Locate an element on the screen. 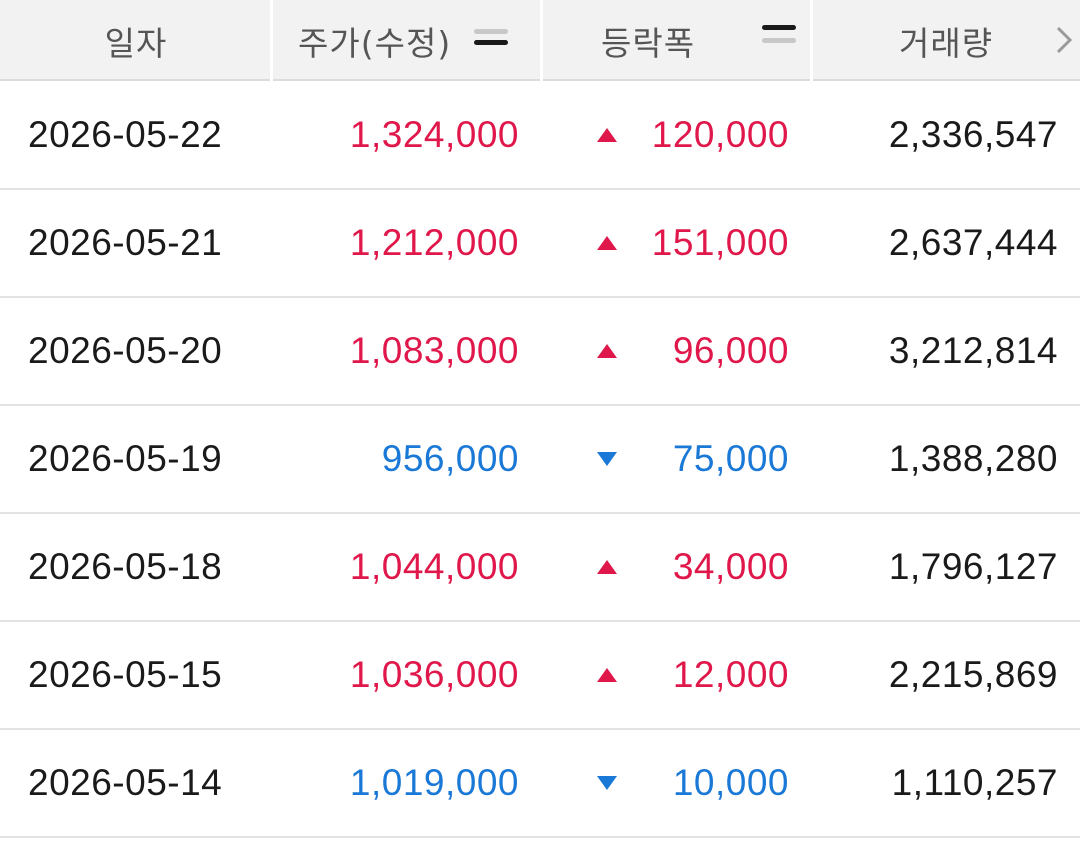 The image size is (1080, 847). price-cell: 1,019,000 is located at coordinates (434, 782).